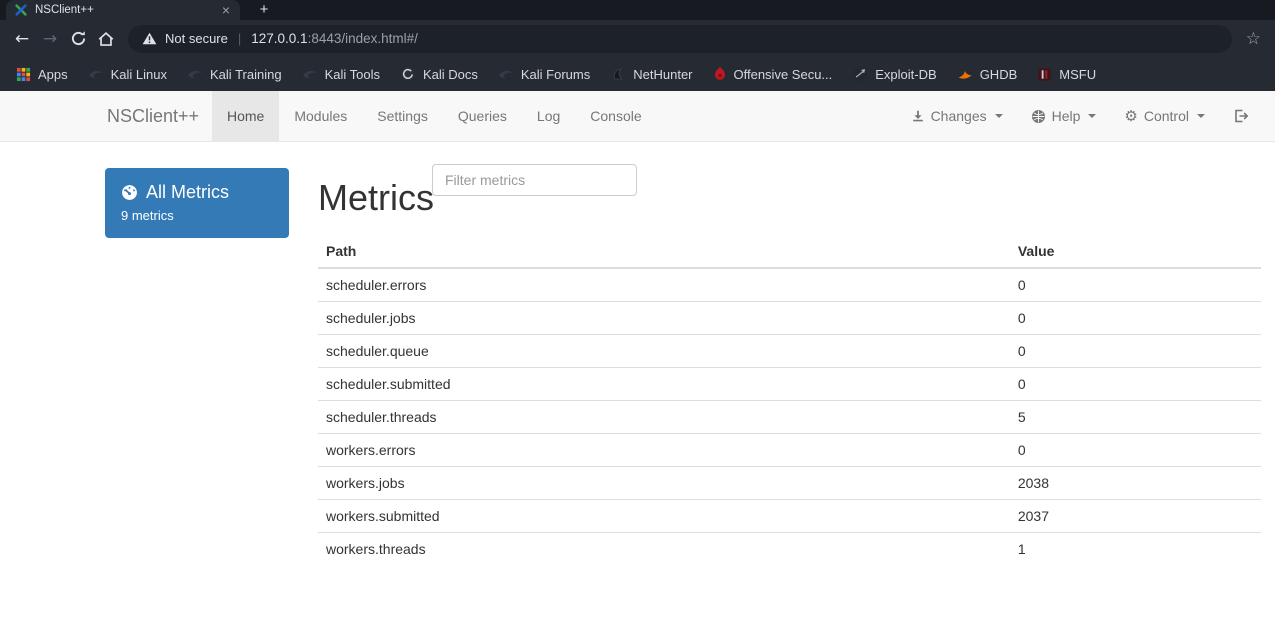 The width and height of the screenshot is (1275, 634). Describe the element at coordinates (720, 74) in the screenshot. I see `offensive-security-icon` at that location.